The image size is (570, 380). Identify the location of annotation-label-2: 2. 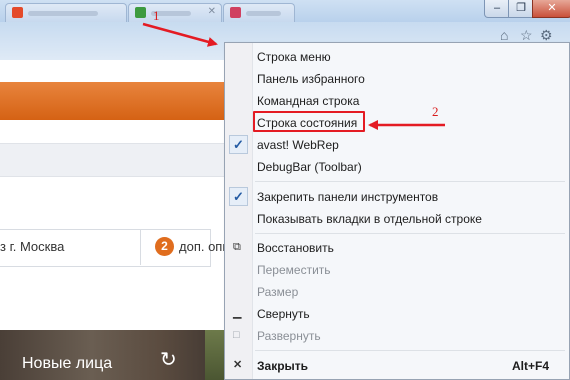
(435, 111).